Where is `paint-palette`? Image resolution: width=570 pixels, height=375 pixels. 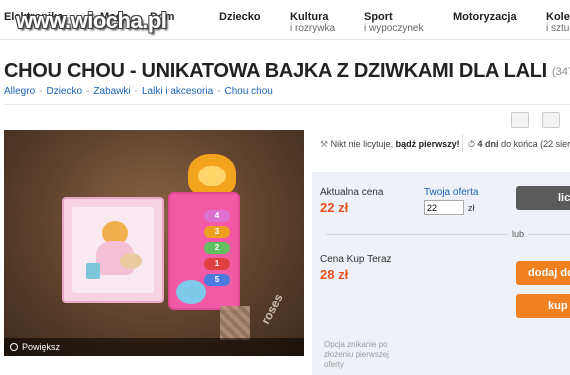 paint-palette is located at coordinates (131, 261).